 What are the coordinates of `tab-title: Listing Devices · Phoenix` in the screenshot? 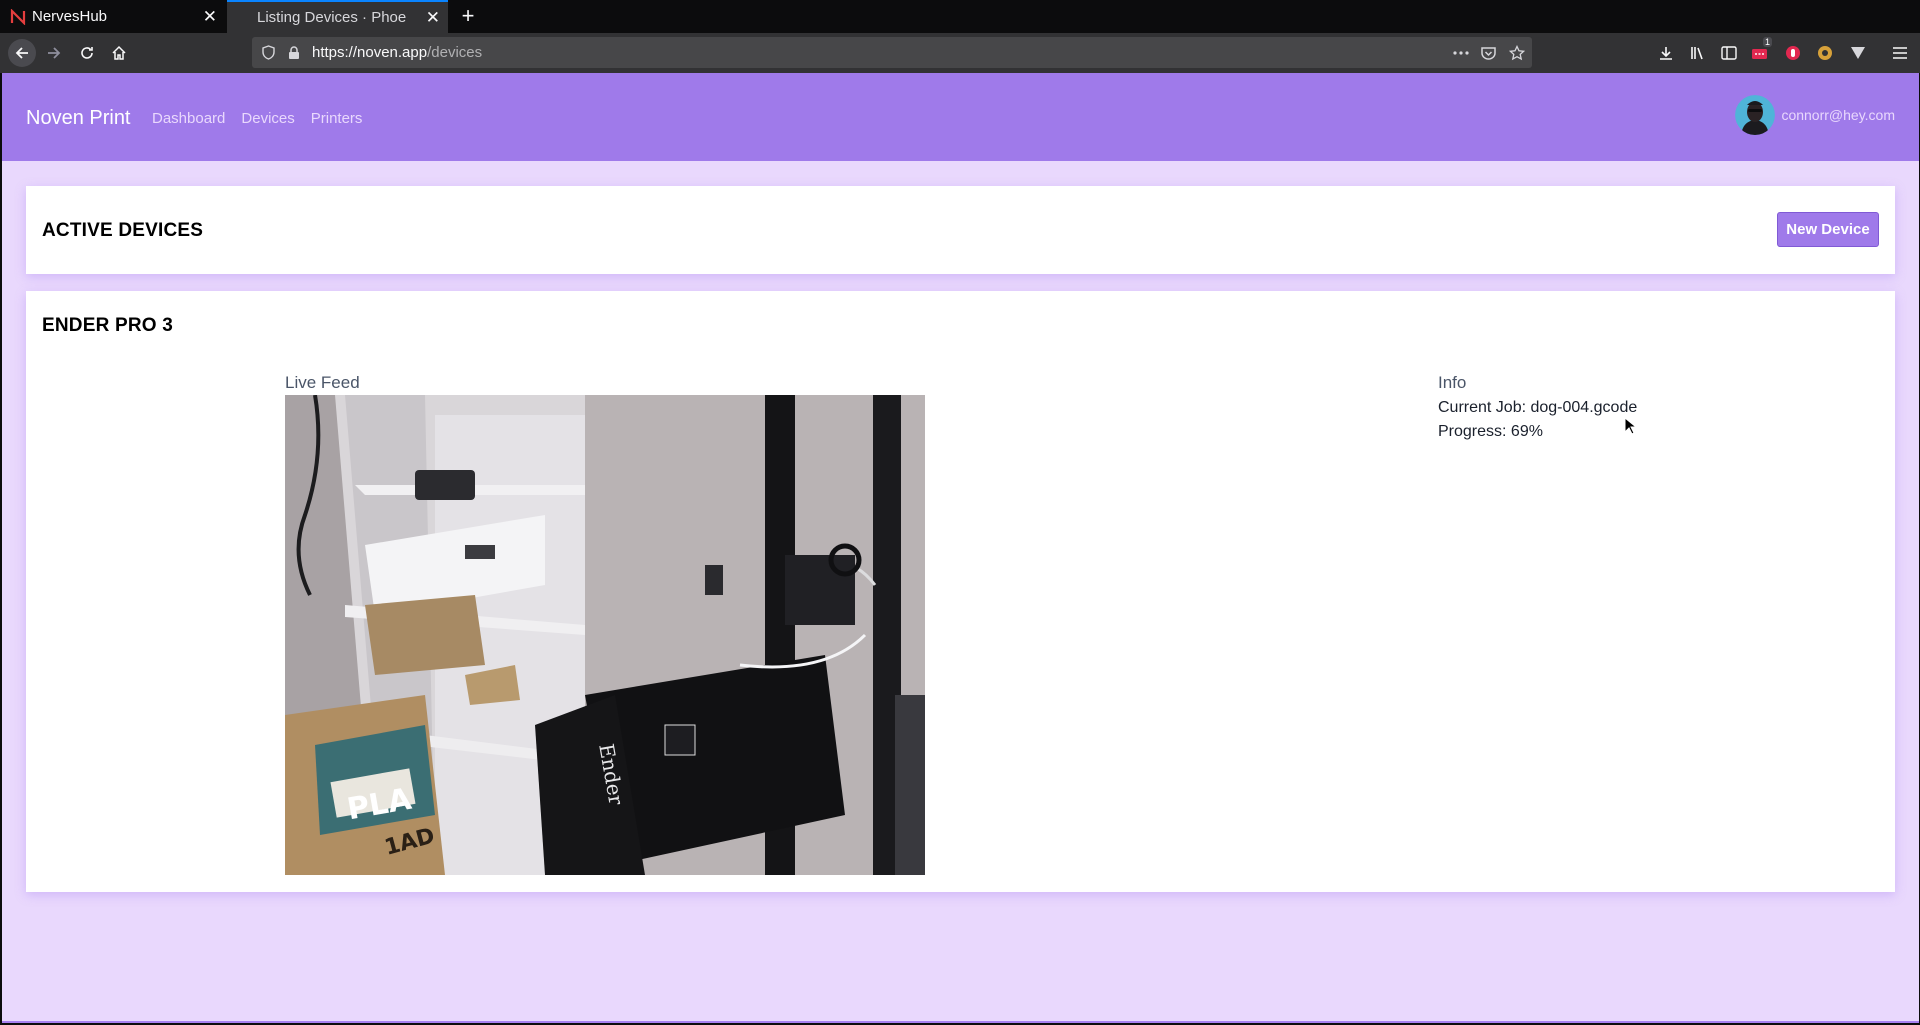 It's located at (332, 17).